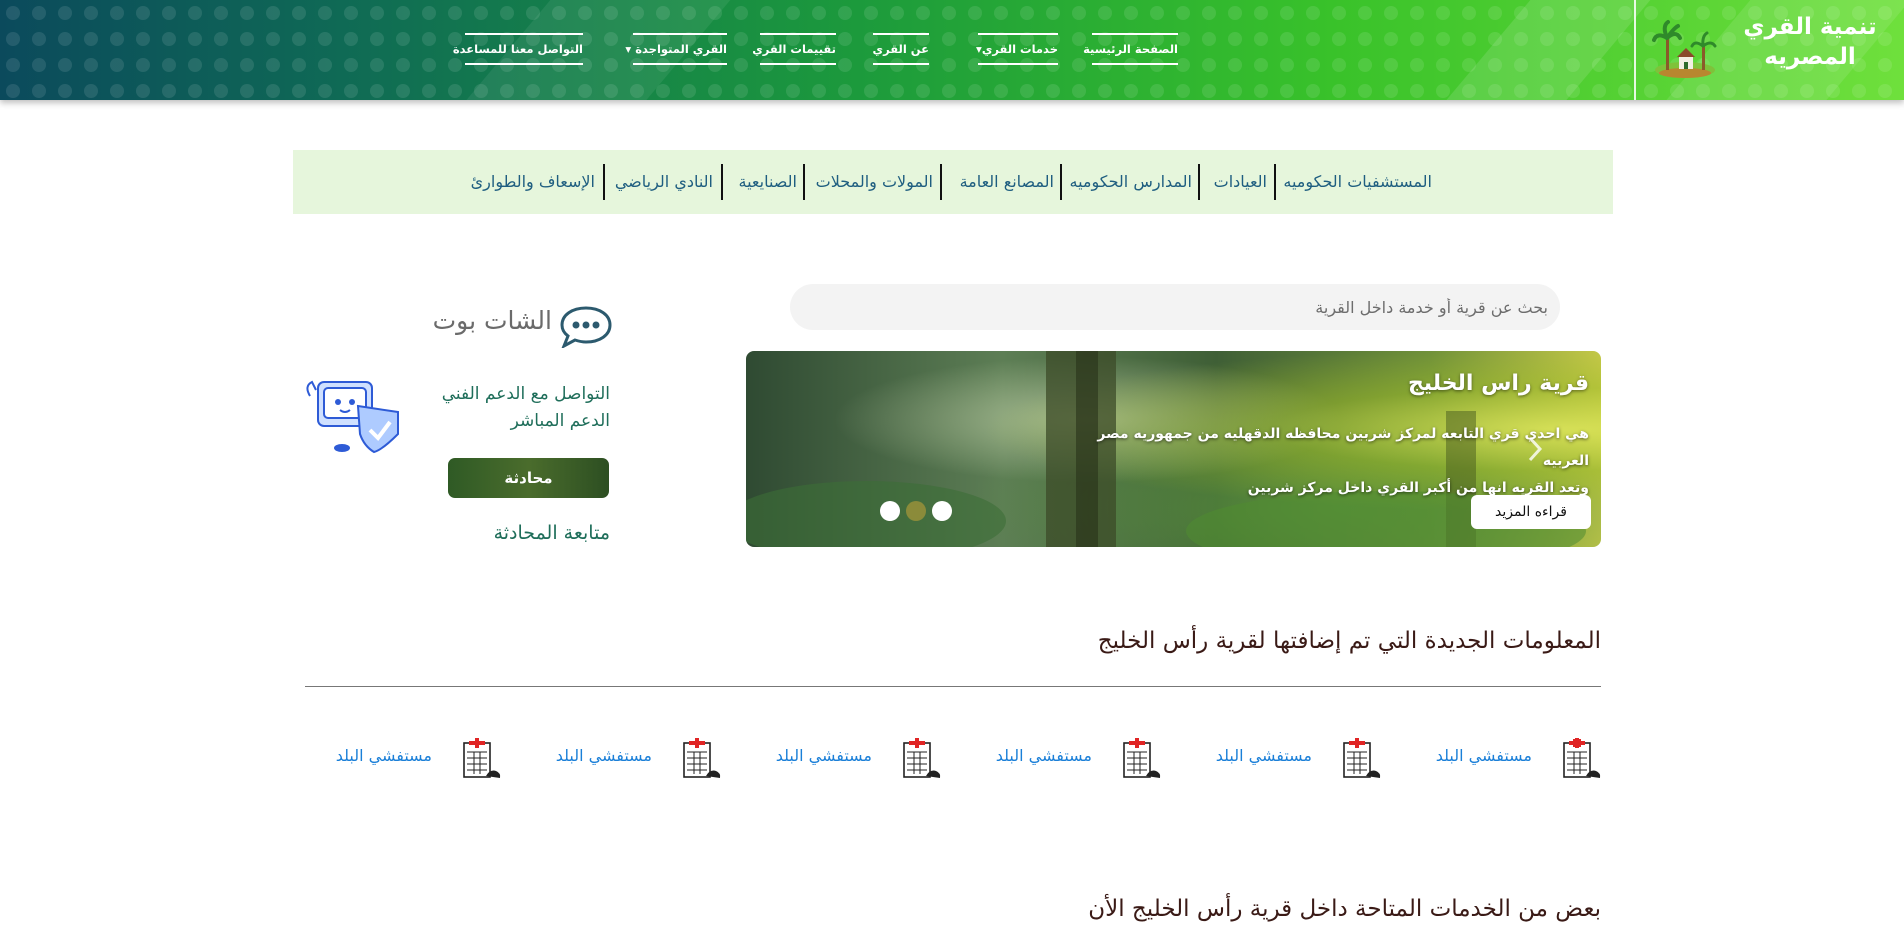  What do you see at coordinates (1175, 307) in the screenshot?
I see `search-input` at bounding box center [1175, 307].